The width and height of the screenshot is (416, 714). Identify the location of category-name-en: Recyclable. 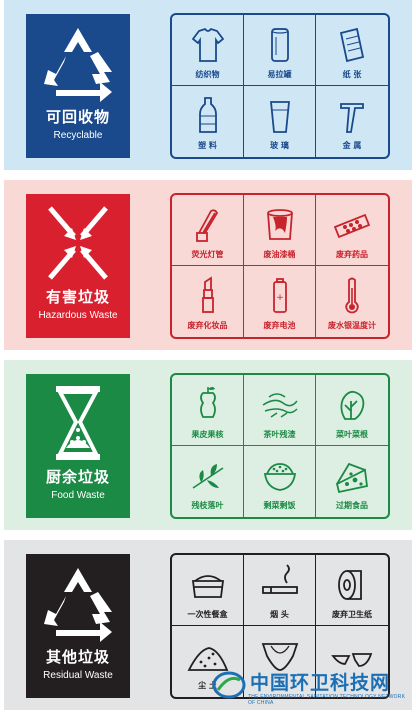
(78, 135).